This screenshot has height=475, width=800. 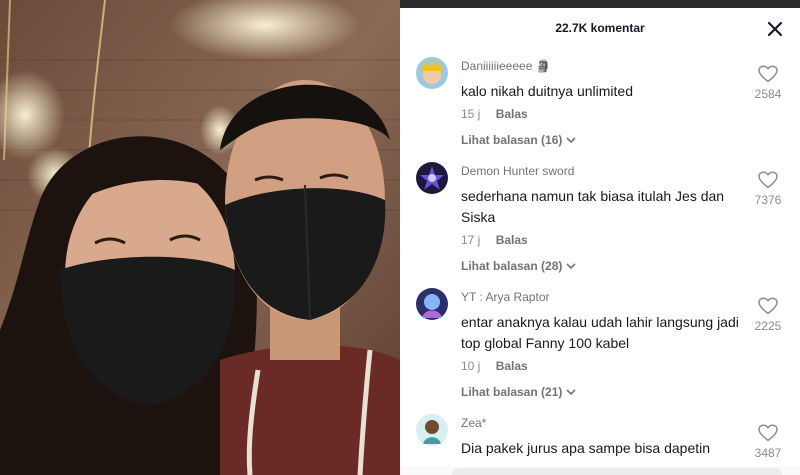 I want to click on like-control: 2225, so click(x=768, y=314).